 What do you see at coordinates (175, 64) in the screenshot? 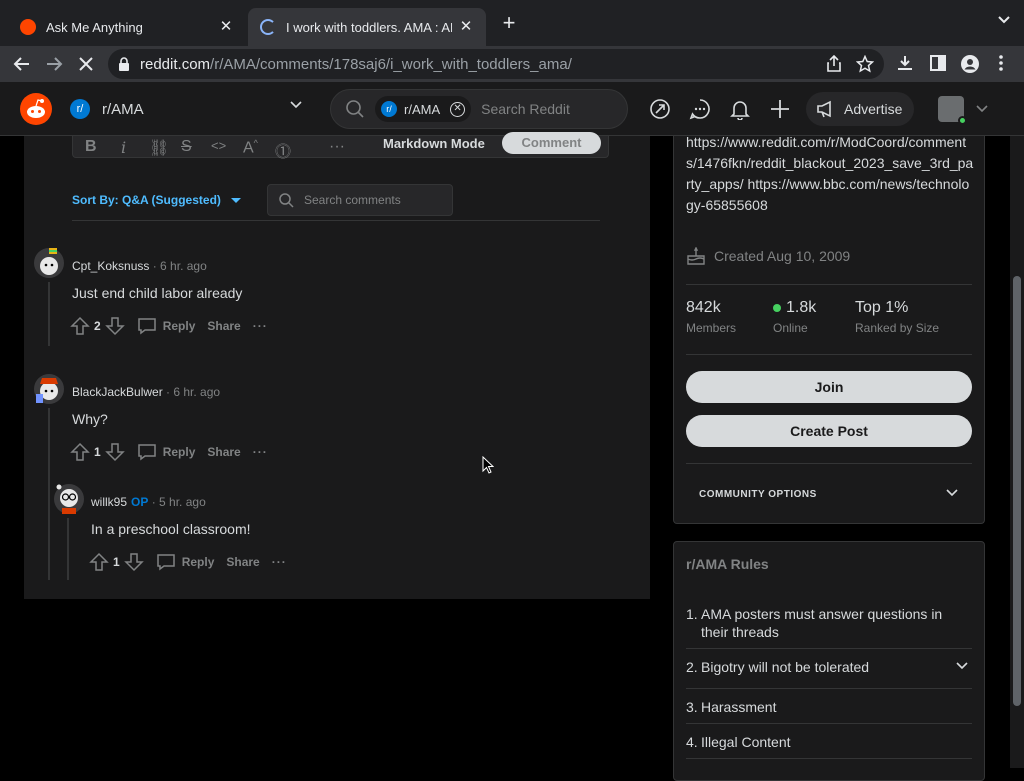
I see `url-host: reddit.com` at bounding box center [175, 64].